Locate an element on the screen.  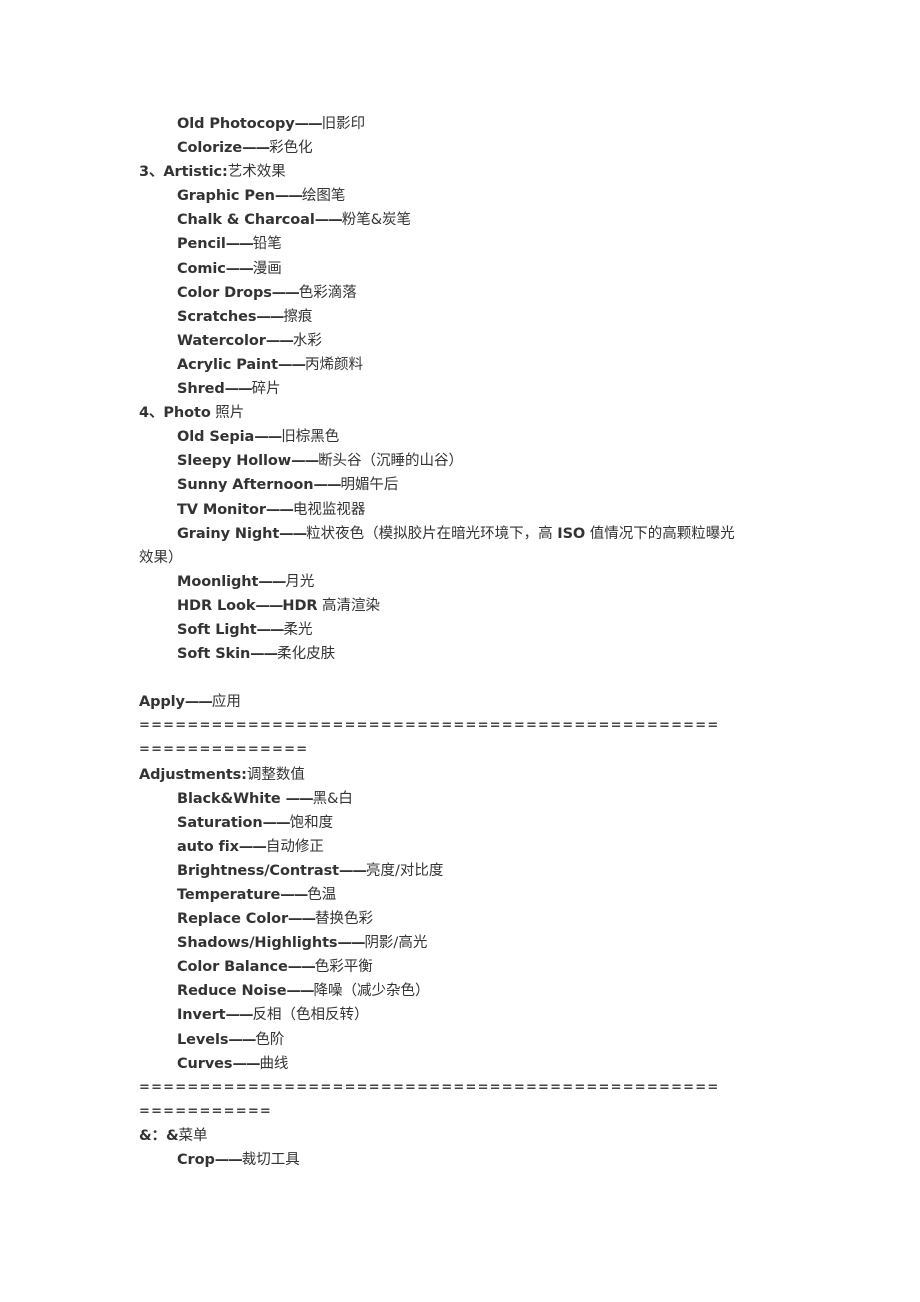
item-zh: 黑&白 is located at coordinates (332, 798).